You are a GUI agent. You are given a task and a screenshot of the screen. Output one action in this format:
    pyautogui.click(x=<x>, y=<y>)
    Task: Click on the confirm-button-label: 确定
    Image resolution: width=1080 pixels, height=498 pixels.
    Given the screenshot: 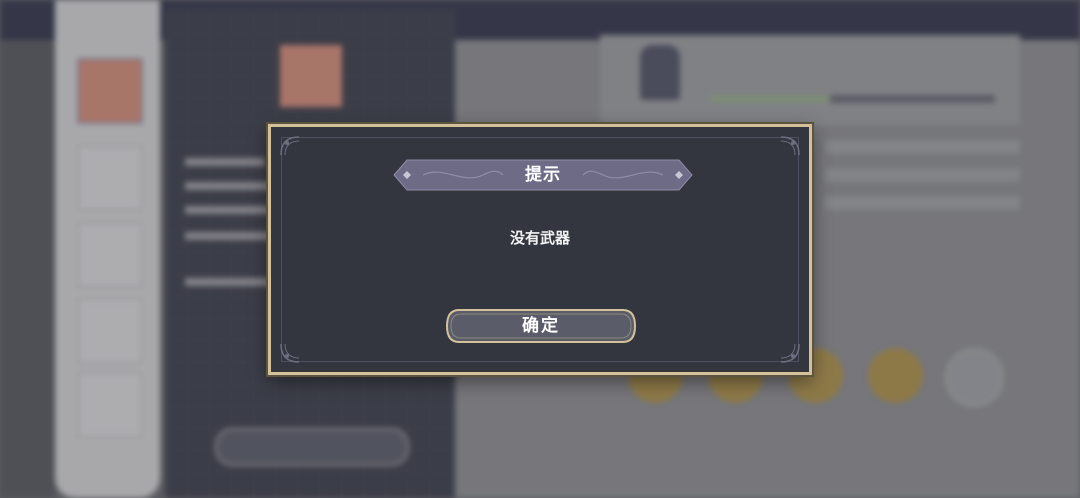 What is the action you would take?
    pyautogui.click(x=541, y=326)
    